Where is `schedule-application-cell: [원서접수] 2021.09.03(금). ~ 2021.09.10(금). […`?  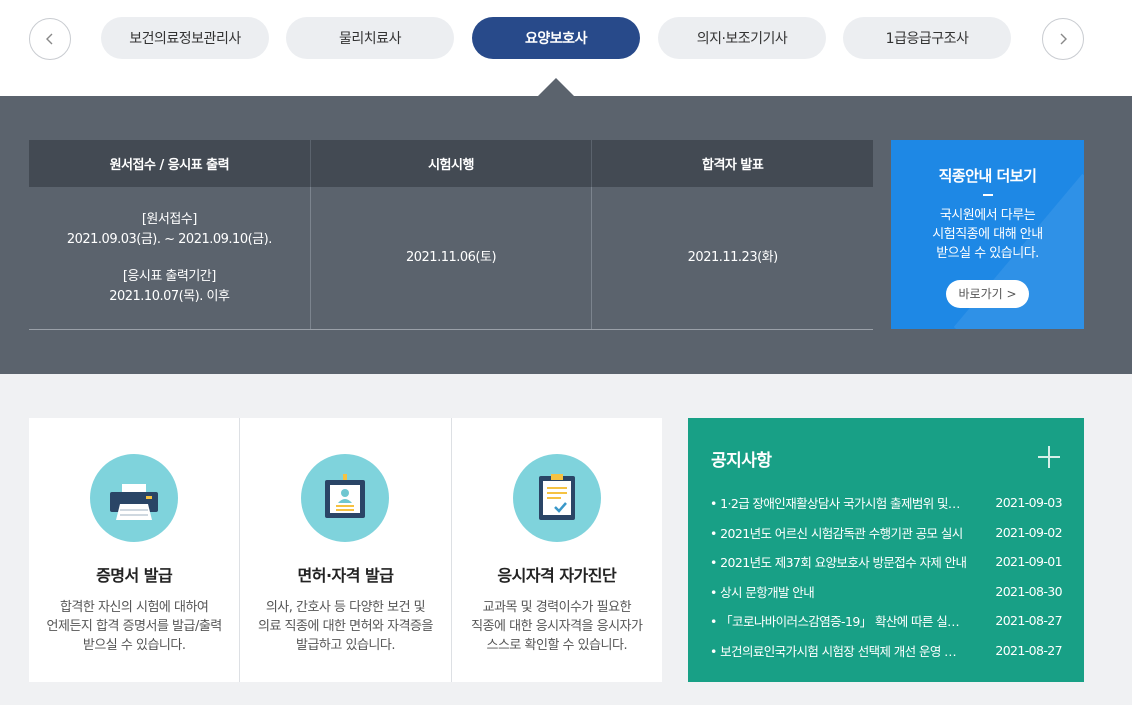 schedule-application-cell: [원서접수] 2021.09.03(금). ~ 2021.09.10(금). [… is located at coordinates (169, 258).